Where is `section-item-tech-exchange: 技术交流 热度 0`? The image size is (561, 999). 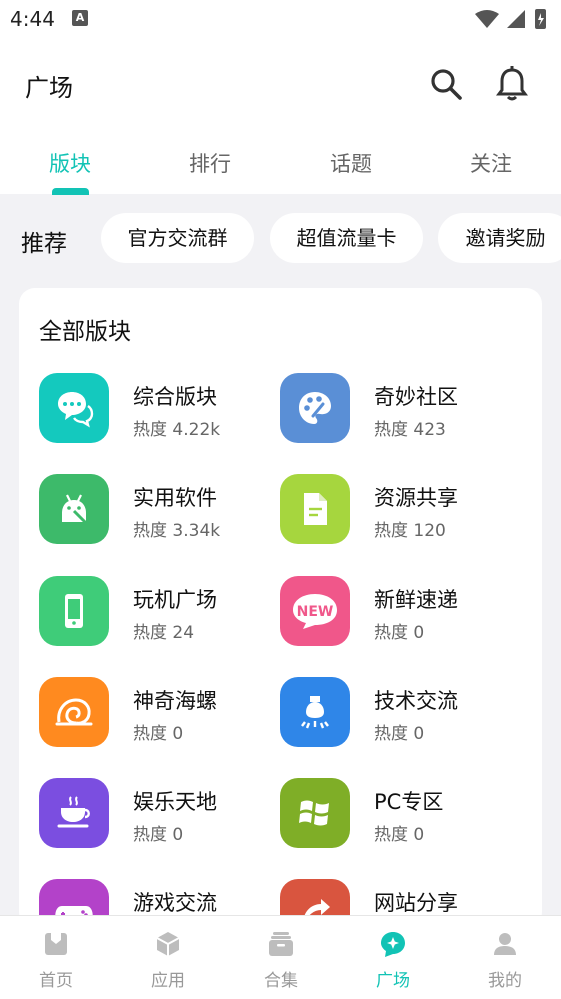
section-item-tech-exchange: 技术交流 热度 0 is located at coordinates (400, 713).